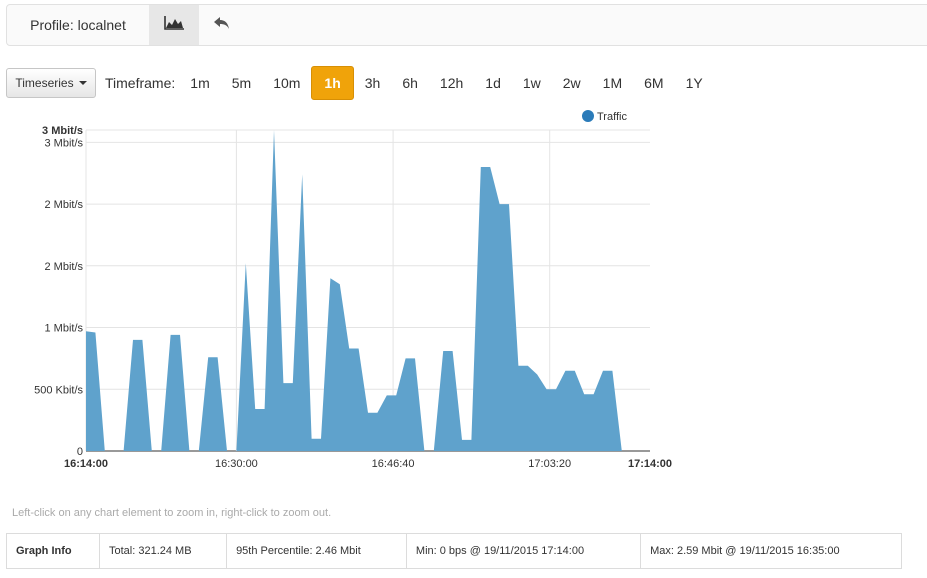 Image resolution: width=927 pixels, height=578 pixels. What do you see at coordinates (368, 464) in the screenshot?
I see `x-axis: 16:14:00 16:30:00 16:46:40 17:03:20 17:14:00` at bounding box center [368, 464].